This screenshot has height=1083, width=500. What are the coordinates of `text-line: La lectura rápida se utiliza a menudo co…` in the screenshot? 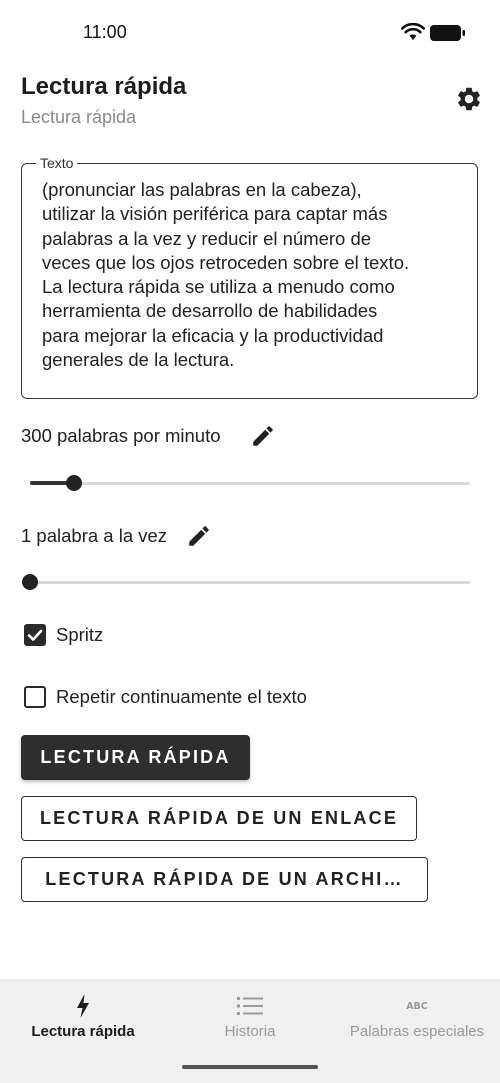 It's located at (218, 287).